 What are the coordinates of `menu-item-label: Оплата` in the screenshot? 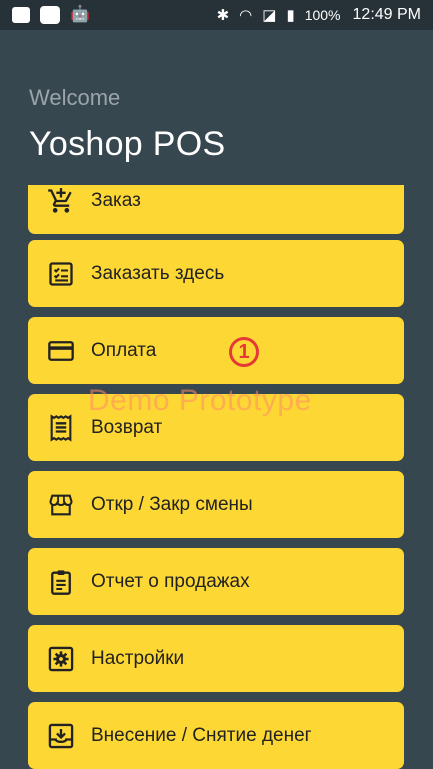 It's located at (124, 350).